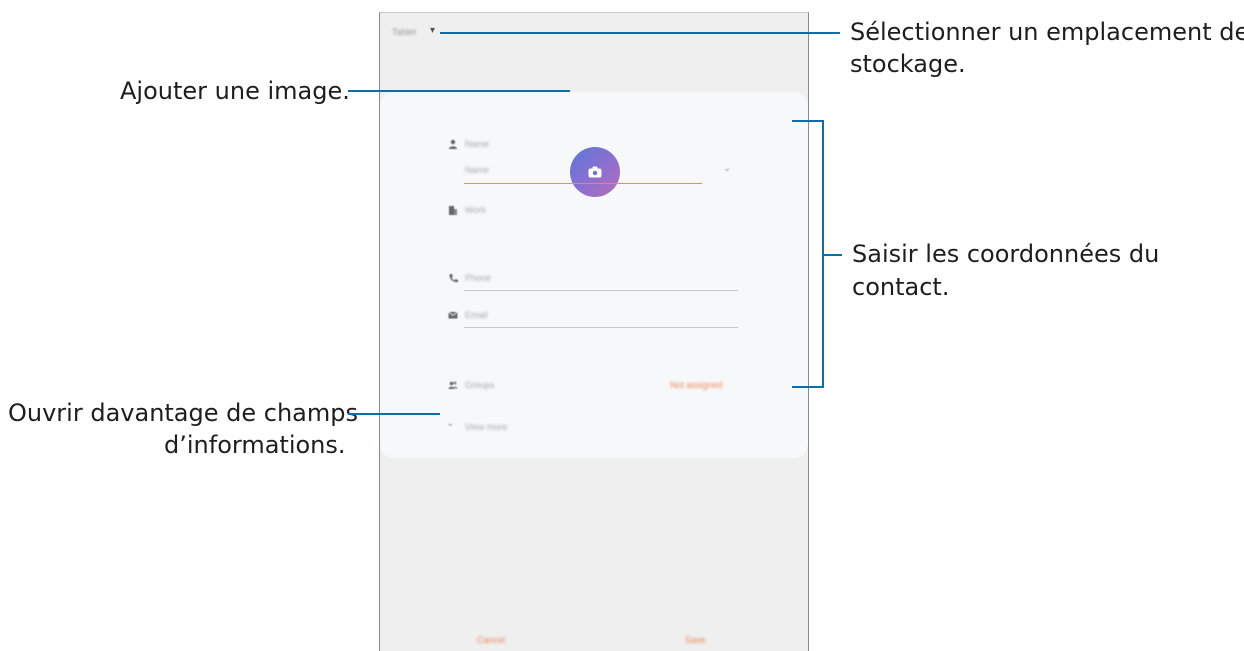 The height and width of the screenshot is (651, 1244). What do you see at coordinates (601, 290) in the screenshot?
I see `phone-input-underline` at bounding box center [601, 290].